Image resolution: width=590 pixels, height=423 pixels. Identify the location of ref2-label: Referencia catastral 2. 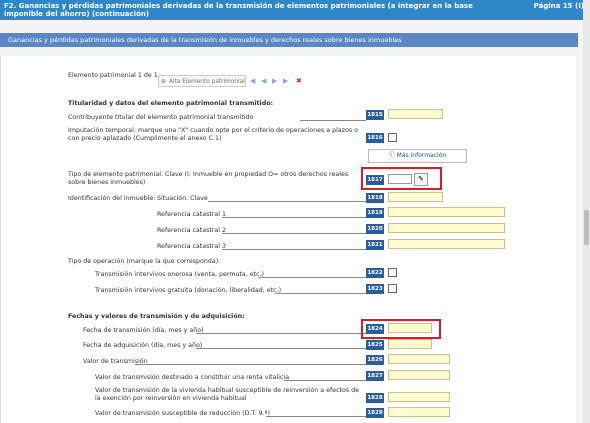
(192, 230).